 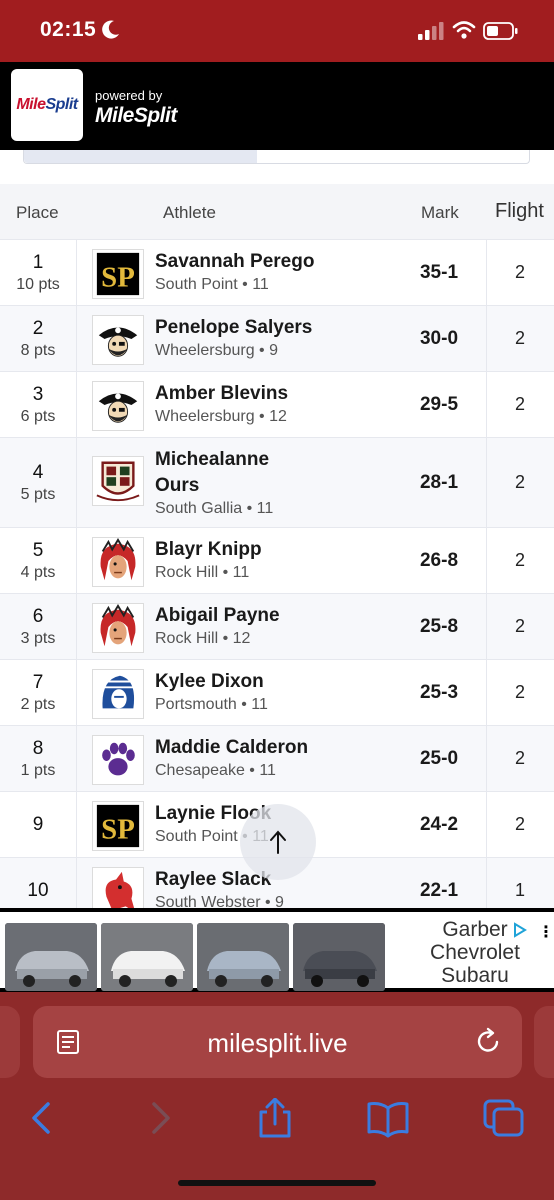 I want to click on wifi-icon, so click(x=464, y=30).